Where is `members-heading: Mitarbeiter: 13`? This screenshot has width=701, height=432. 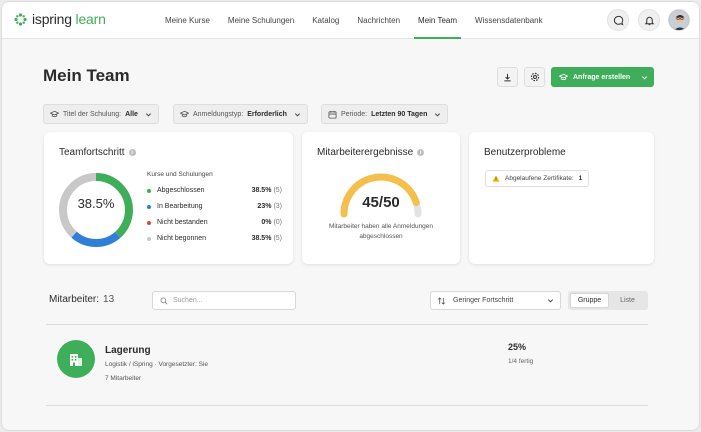
members-heading: Mitarbeiter: 13 is located at coordinates (81, 299).